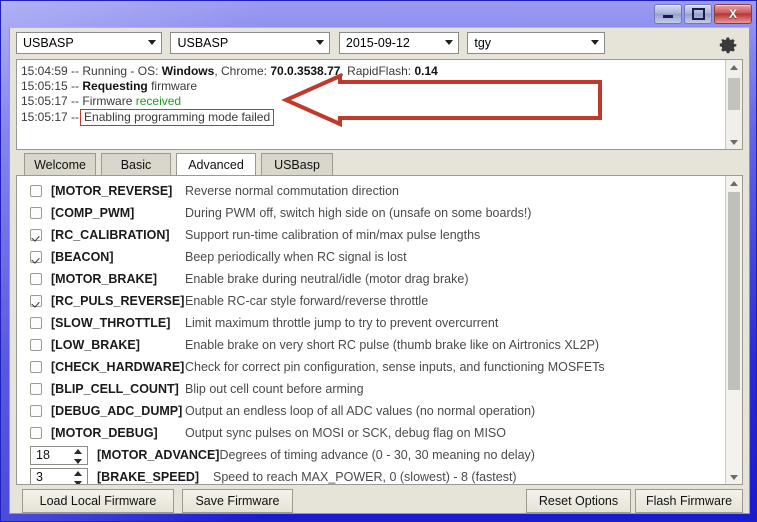 This screenshot has width=757, height=522. I want to click on version-date-select: 2015-09-12, so click(398, 43).